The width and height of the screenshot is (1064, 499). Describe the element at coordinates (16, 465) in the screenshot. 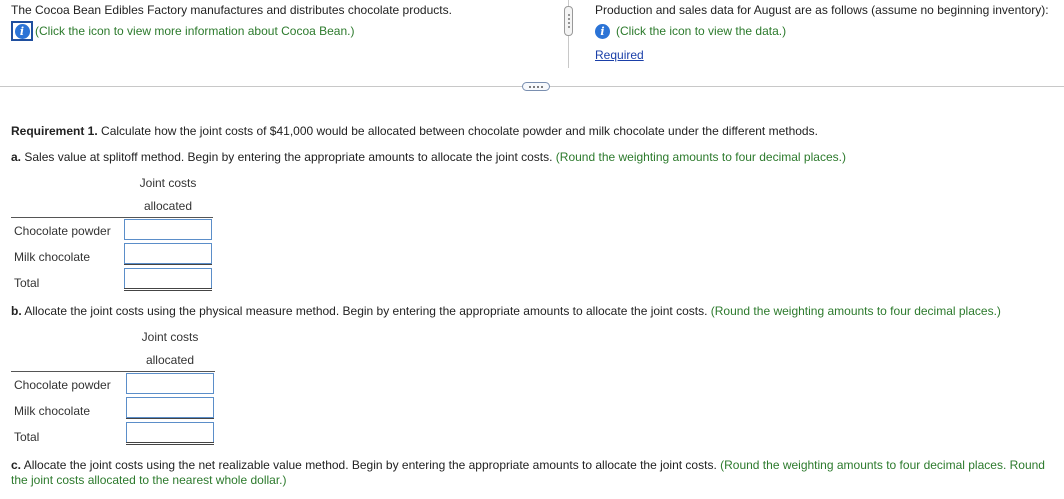

I see `part-c-prefix: c.` at that location.